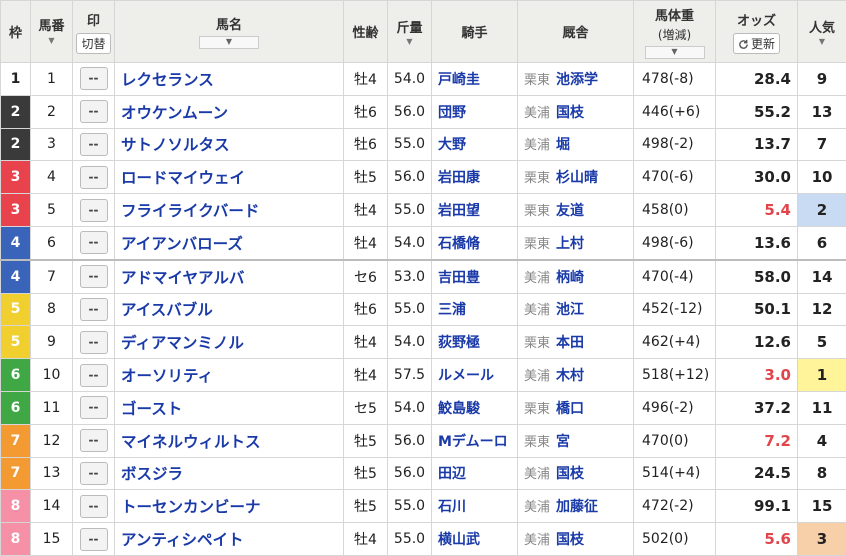  I want to click on trainer-link: 橋口, so click(567, 409).